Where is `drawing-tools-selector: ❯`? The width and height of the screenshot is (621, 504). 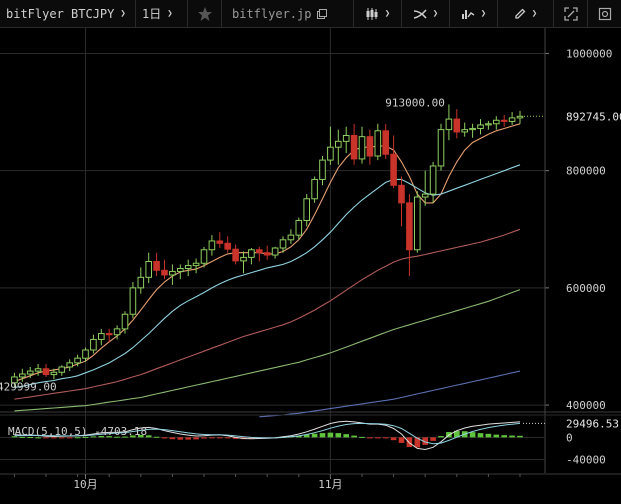 drawing-tools-selector: ❯ is located at coordinates (526, 13).